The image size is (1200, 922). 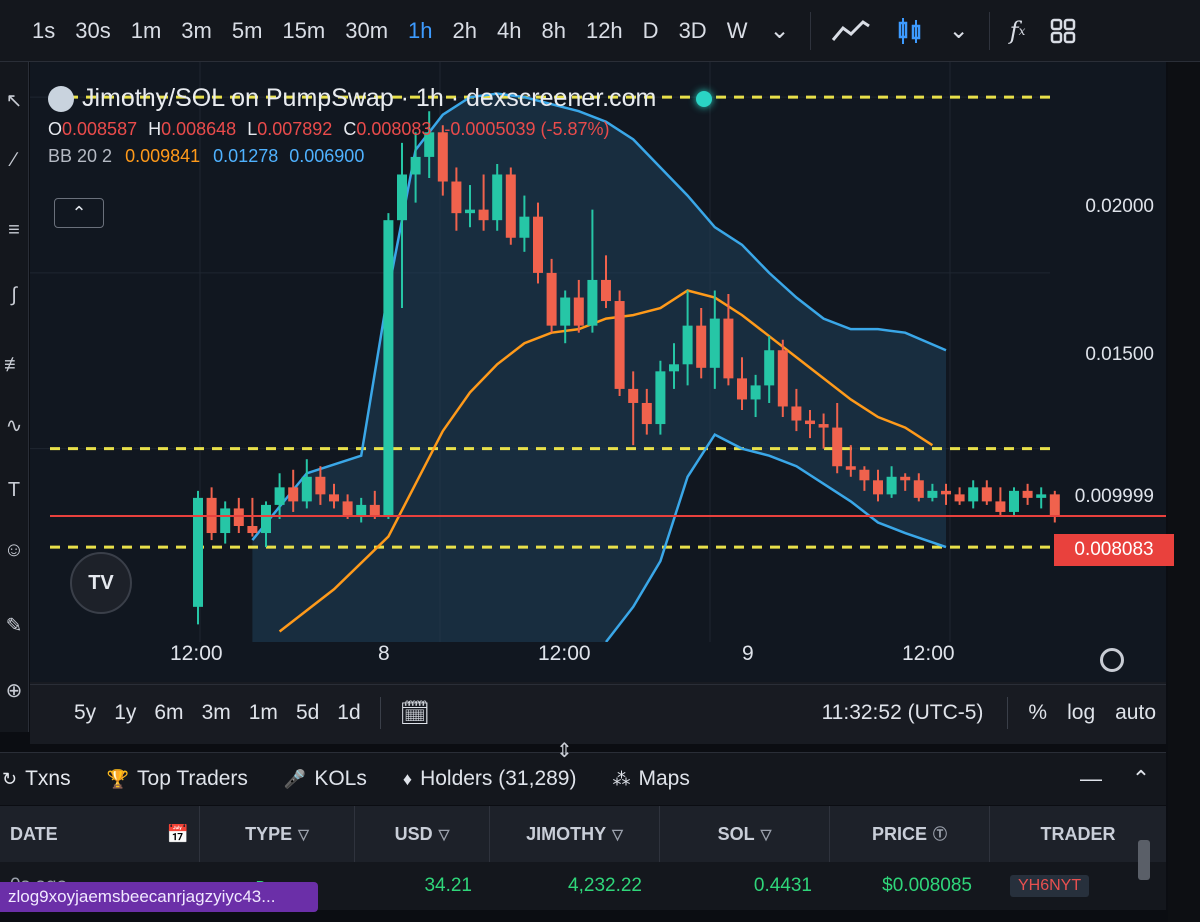 What do you see at coordinates (851, 31) in the screenshot?
I see `line-chart-icon` at bounding box center [851, 31].